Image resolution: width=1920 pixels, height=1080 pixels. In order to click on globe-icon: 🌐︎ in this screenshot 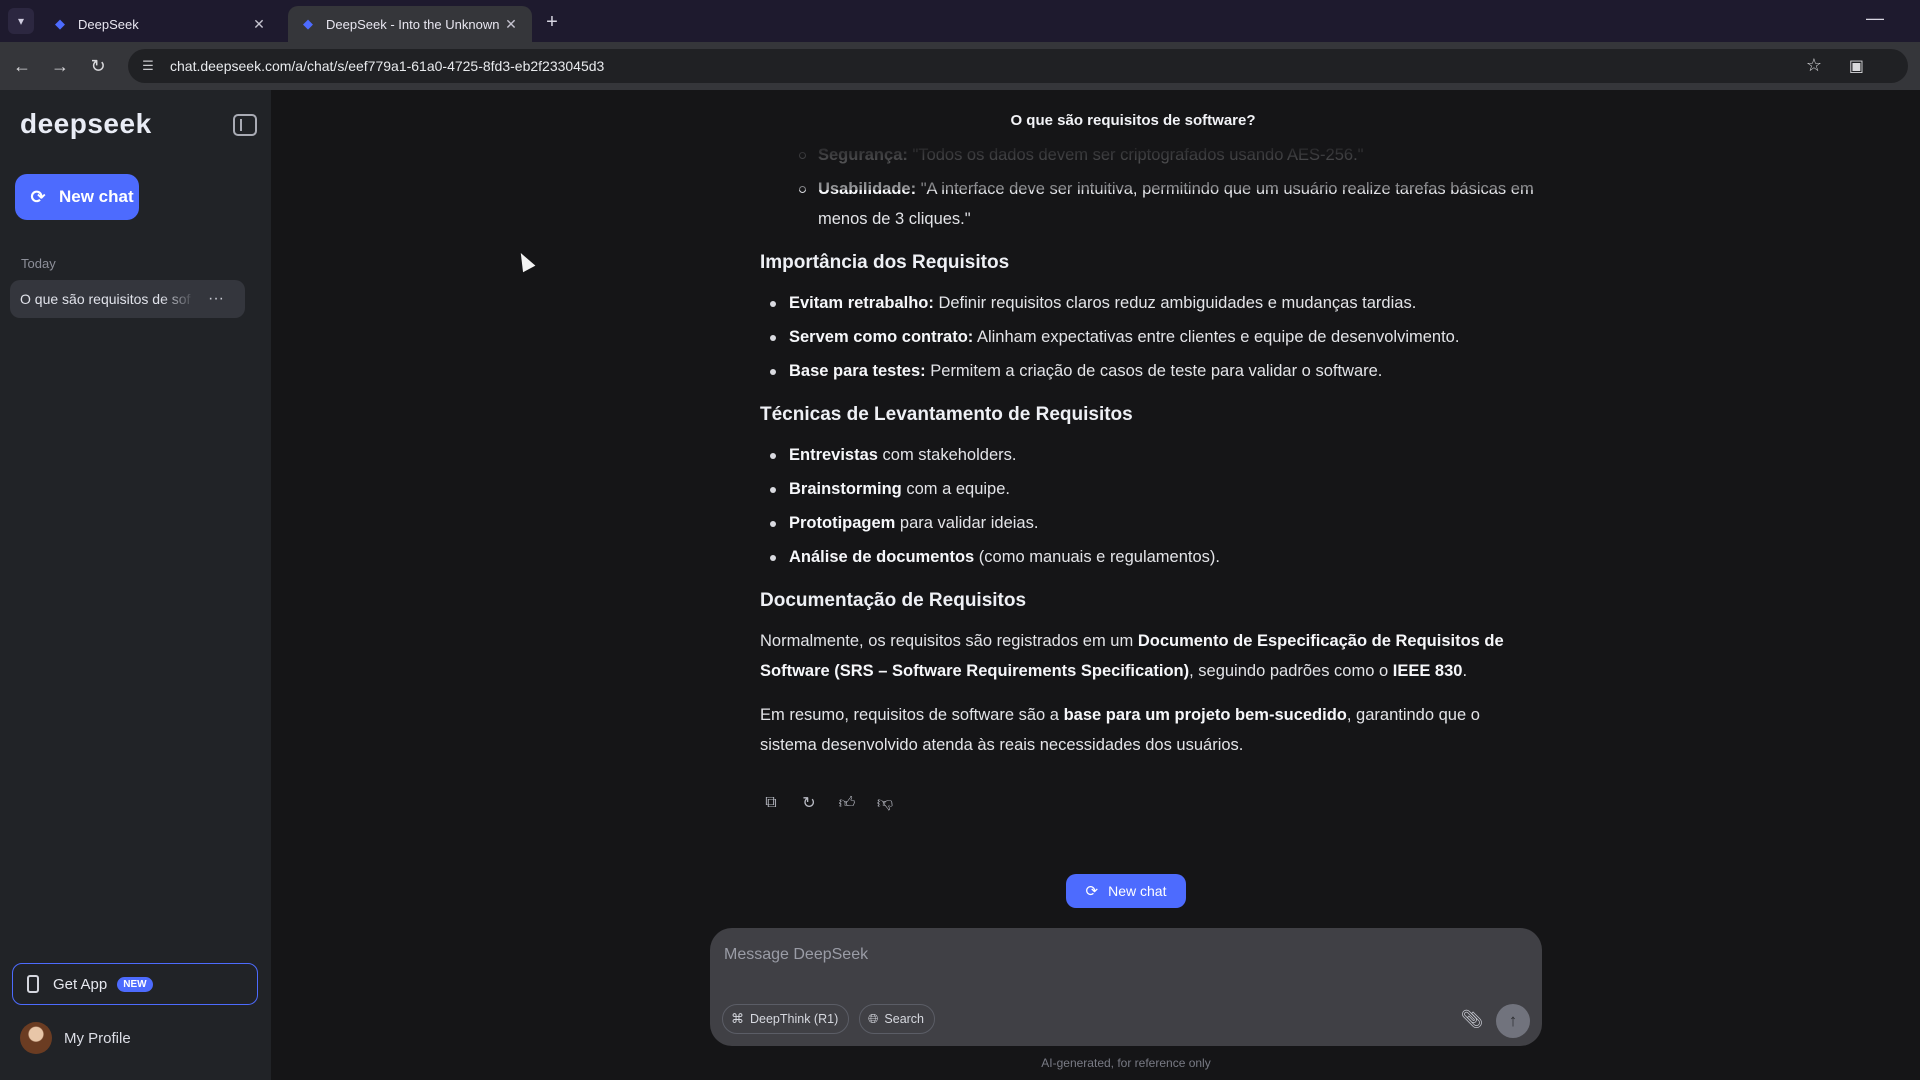, I will do `click(873, 1018)`.